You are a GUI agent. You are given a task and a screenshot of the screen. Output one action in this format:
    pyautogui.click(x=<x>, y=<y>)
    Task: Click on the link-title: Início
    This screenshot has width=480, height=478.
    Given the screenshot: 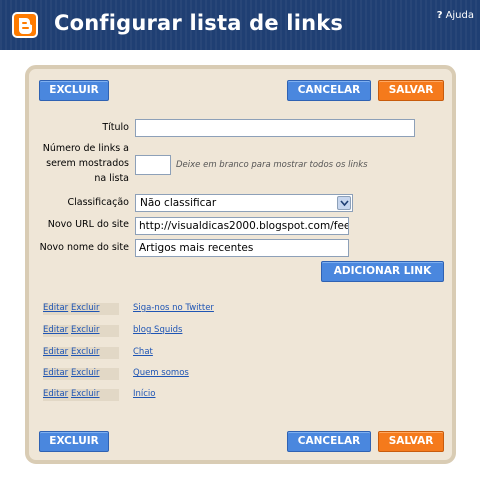 What is the action you would take?
    pyautogui.click(x=144, y=394)
    